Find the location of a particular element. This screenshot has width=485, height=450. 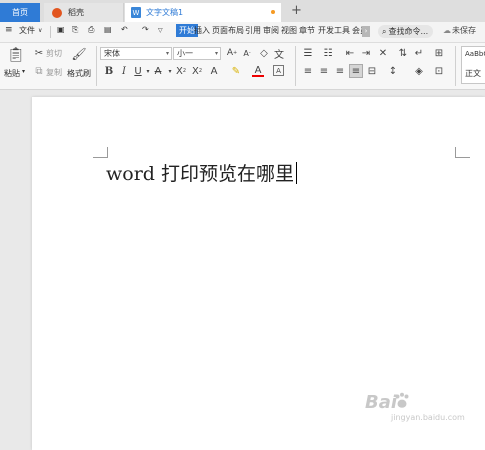

menu-review: 审阅 is located at coordinates (271, 30).